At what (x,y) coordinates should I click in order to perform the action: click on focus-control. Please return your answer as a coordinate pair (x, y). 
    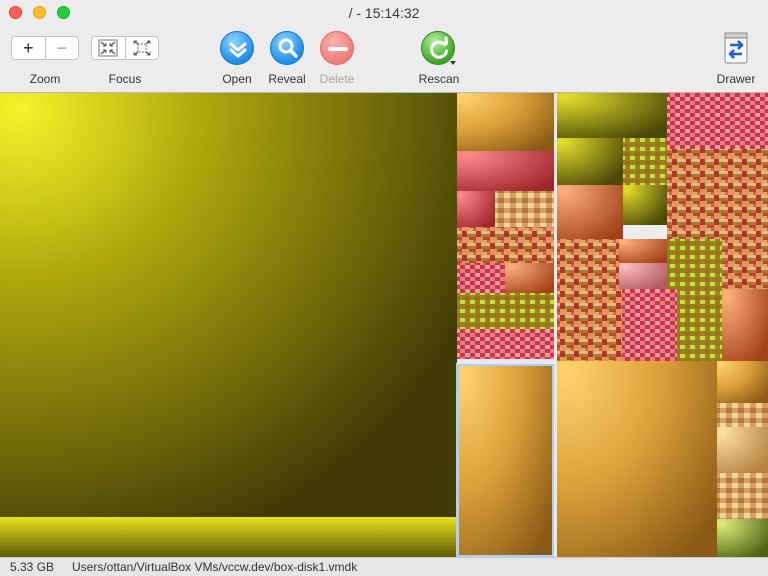
    Looking at the image, I should click on (125, 48).